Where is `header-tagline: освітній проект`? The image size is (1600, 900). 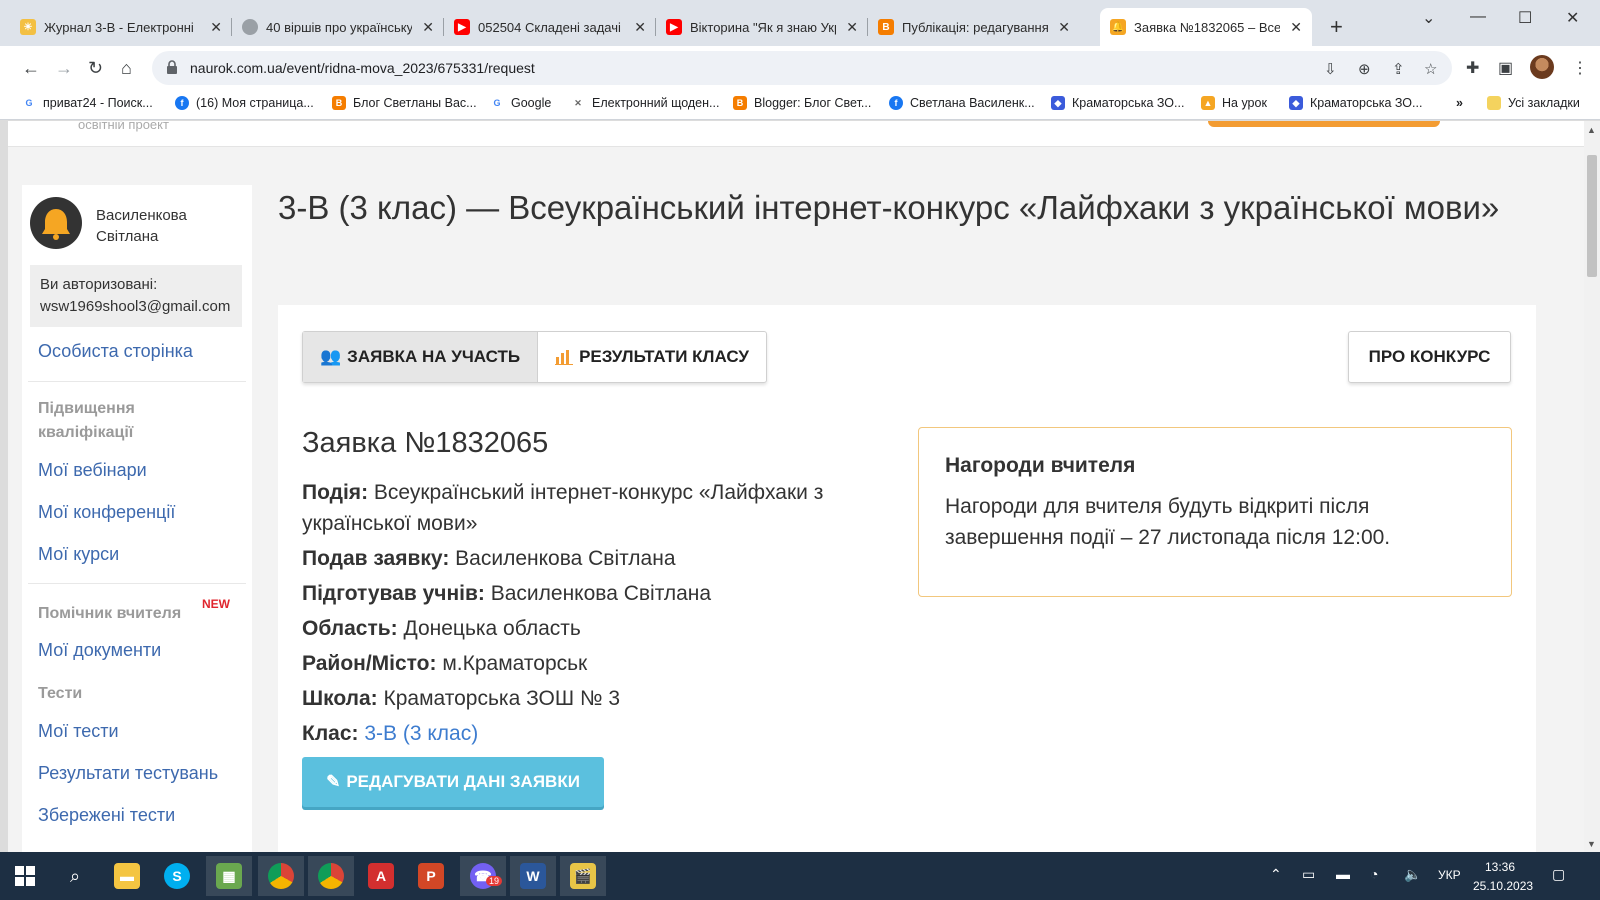
header-tagline: освітній проект is located at coordinates (123, 126).